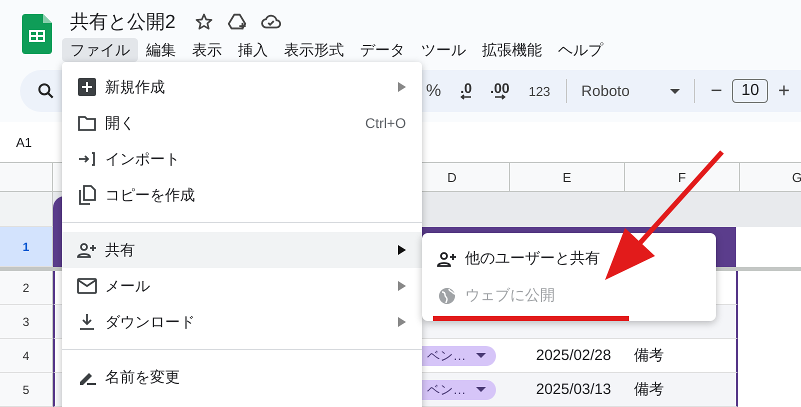 This screenshot has width=801, height=407. I want to click on font-size-field: 10, so click(750, 91).